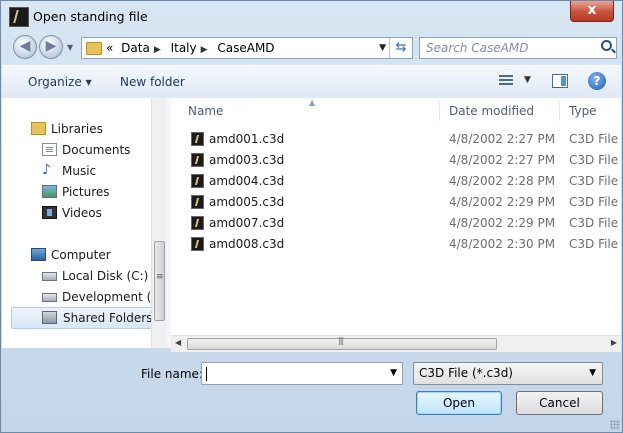 The width and height of the screenshot is (623, 433). What do you see at coordinates (184, 48) in the screenshot?
I see `breadcrumb-italy: Italy` at bounding box center [184, 48].